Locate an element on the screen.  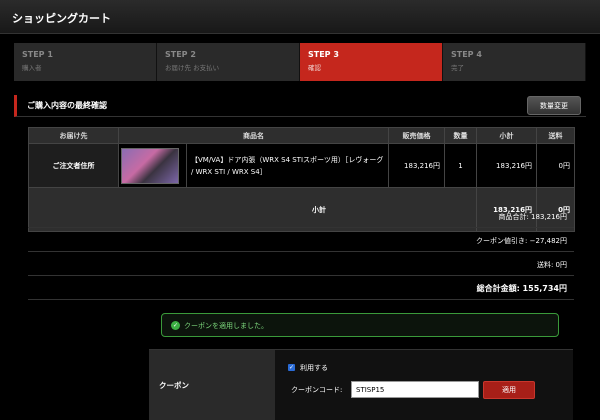
price-cell: 183,216円 is located at coordinates (416, 165).